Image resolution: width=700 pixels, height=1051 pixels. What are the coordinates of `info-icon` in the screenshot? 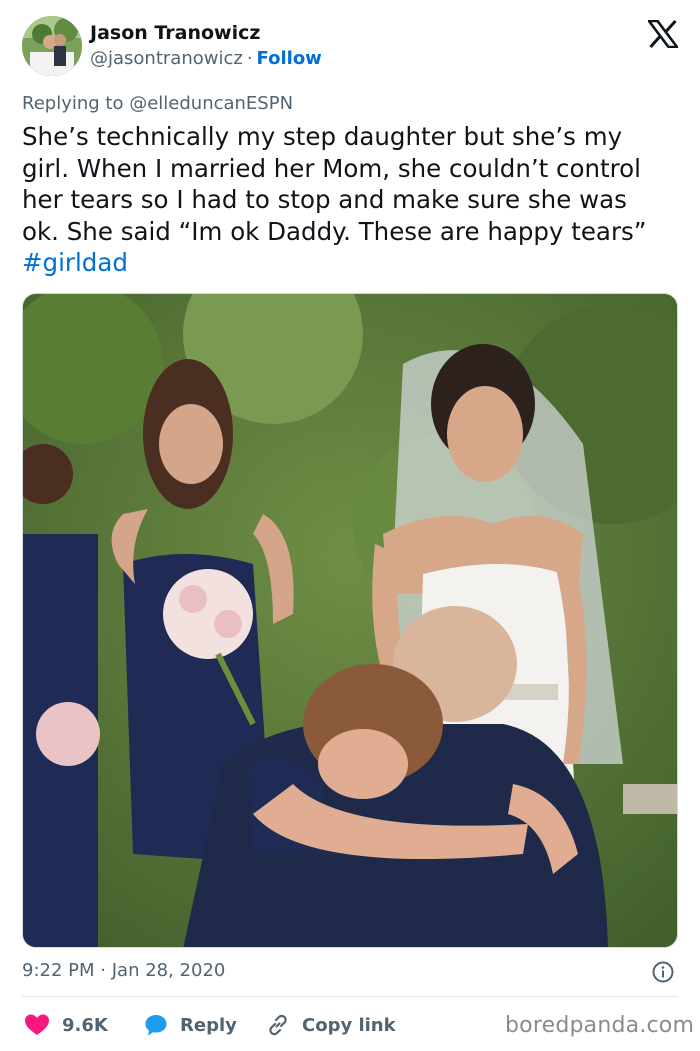 It's located at (663, 972).